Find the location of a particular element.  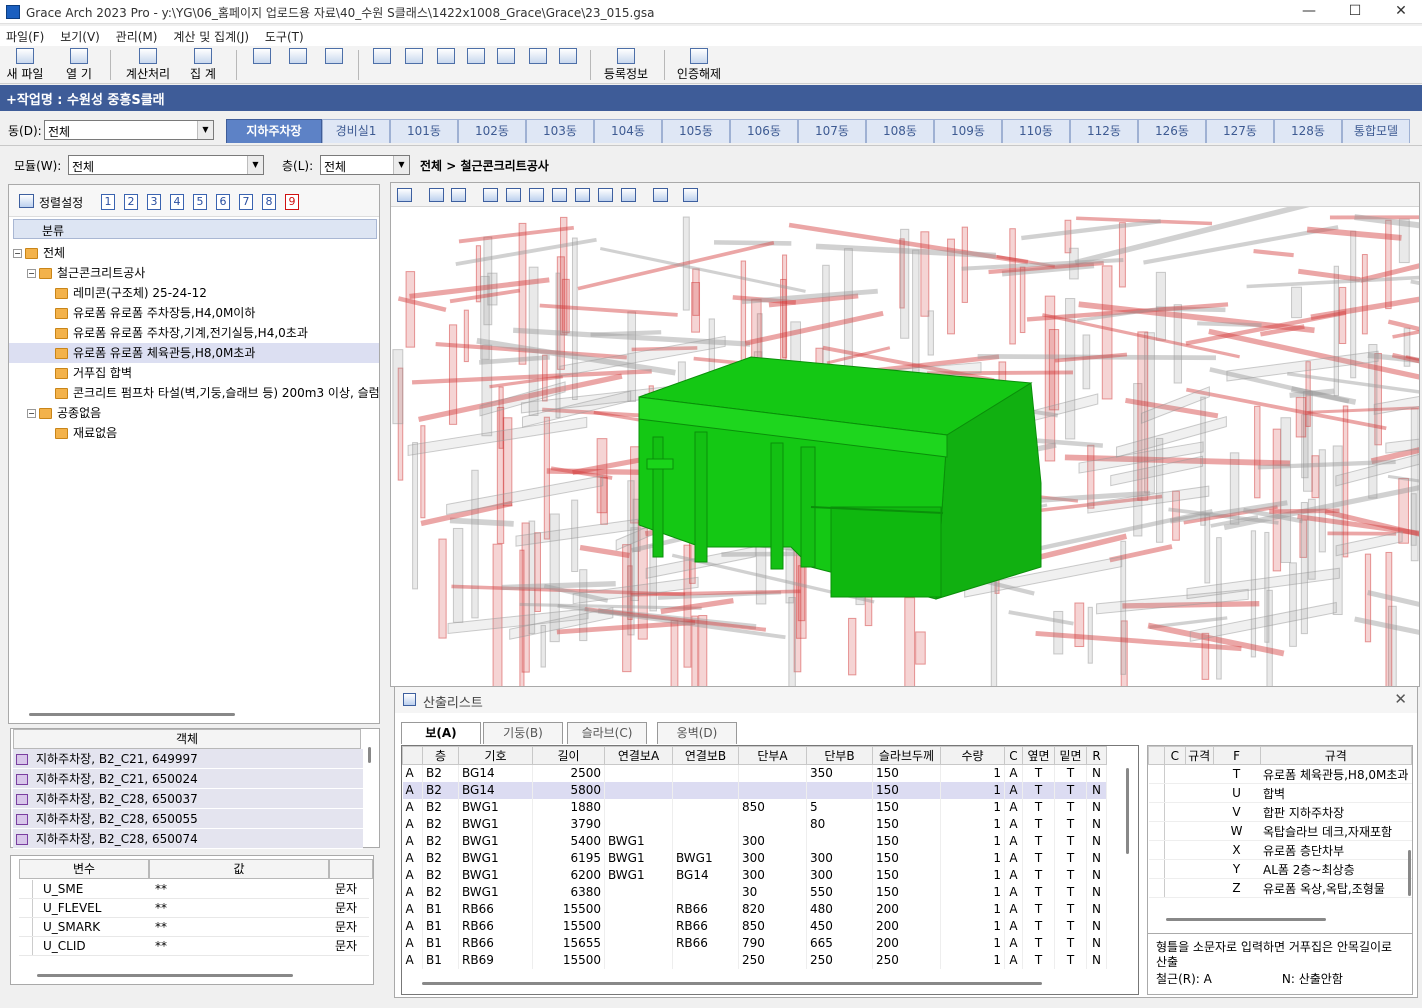

table-cell: BG14 is located at coordinates (705, 875).